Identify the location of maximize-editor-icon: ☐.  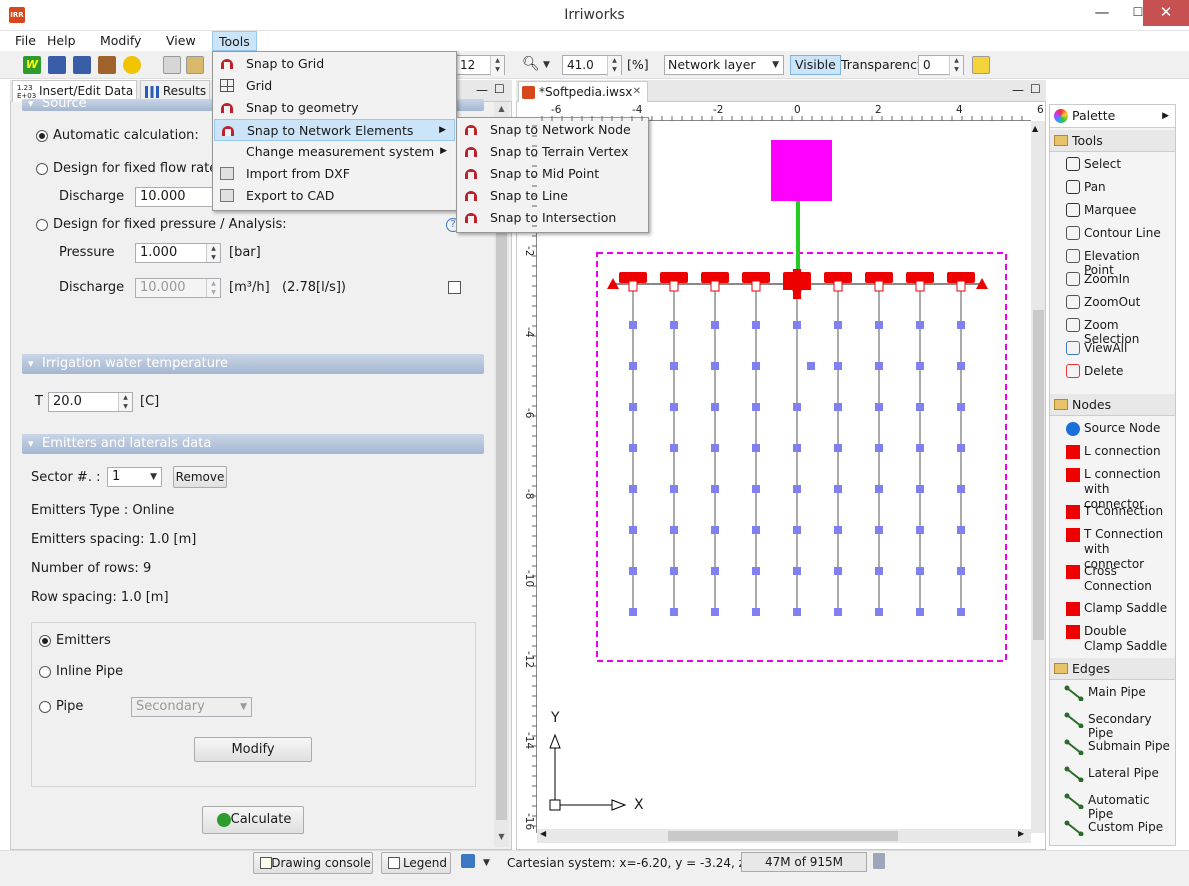
(1035, 89).